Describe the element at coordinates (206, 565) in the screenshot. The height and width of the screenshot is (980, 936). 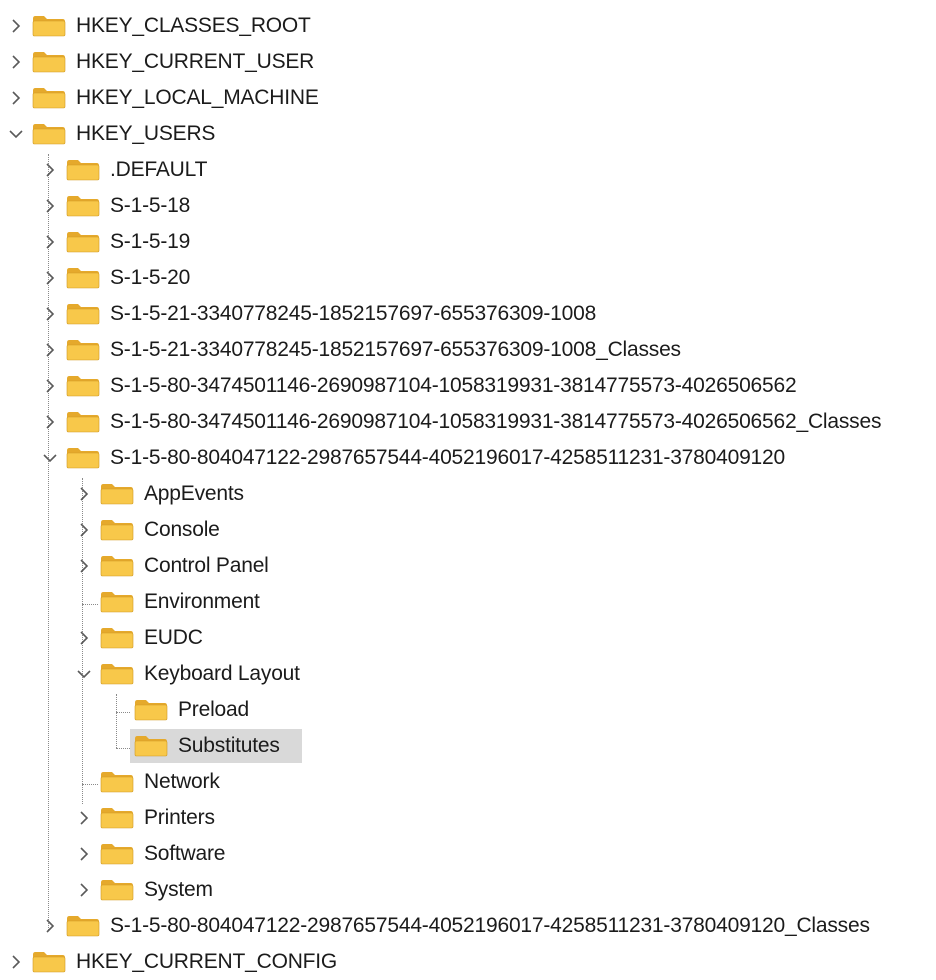
I see `node-label: Control Panel` at that location.